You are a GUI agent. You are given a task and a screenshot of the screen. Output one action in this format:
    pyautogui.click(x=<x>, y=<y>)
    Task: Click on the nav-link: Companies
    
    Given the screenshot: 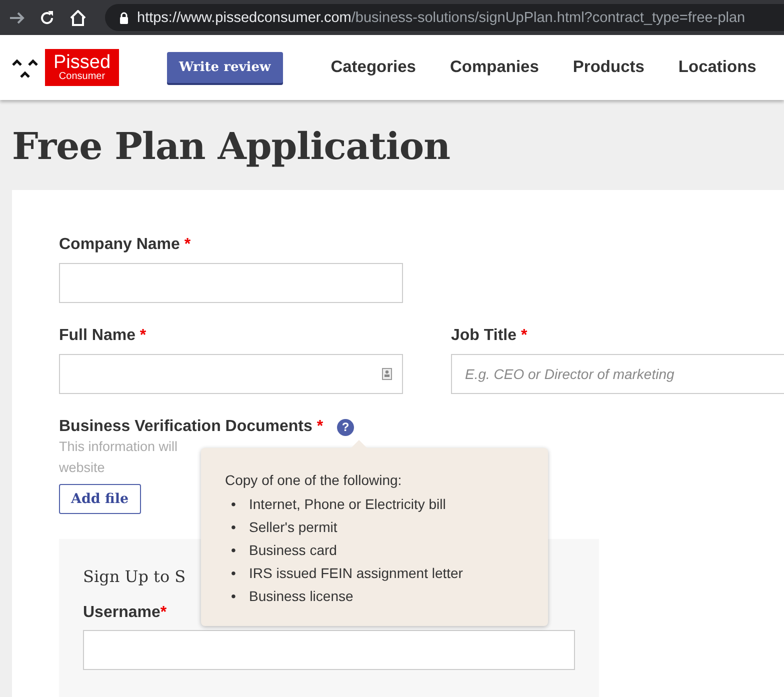 What is the action you would take?
    pyautogui.click(x=494, y=67)
    